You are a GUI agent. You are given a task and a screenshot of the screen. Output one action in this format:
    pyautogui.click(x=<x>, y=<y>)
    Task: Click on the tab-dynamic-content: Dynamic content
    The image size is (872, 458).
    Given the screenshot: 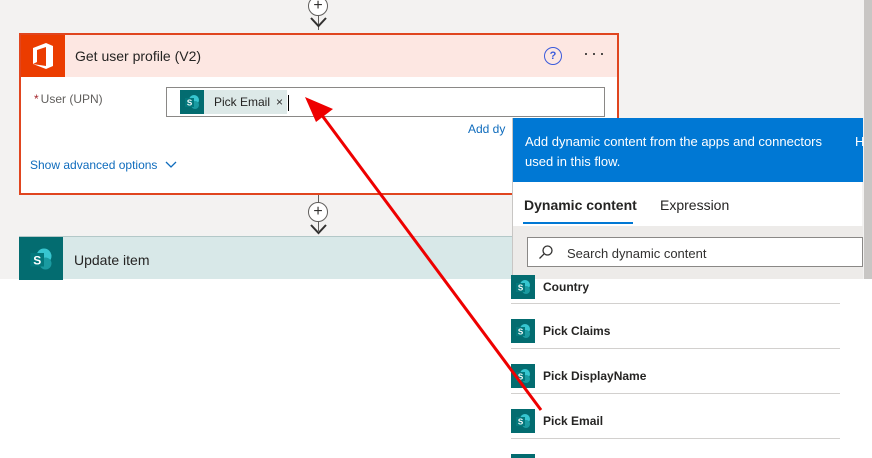 What is the action you would take?
    pyautogui.click(x=580, y=205)
    